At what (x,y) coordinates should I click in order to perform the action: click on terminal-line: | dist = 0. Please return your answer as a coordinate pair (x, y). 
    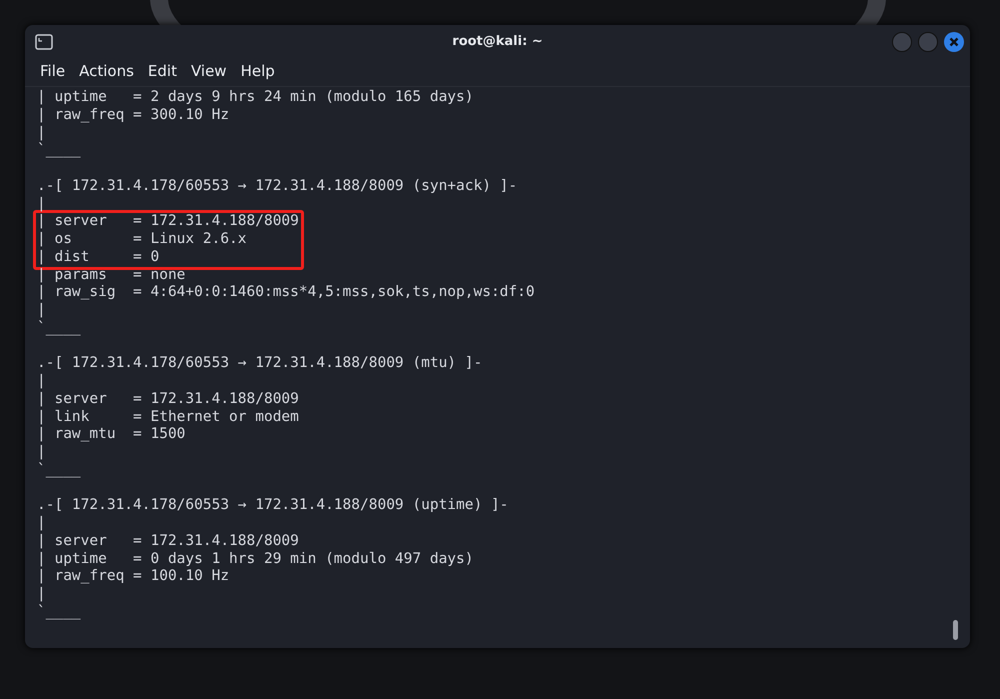
    Looking at the image, I should click on (98, 257).